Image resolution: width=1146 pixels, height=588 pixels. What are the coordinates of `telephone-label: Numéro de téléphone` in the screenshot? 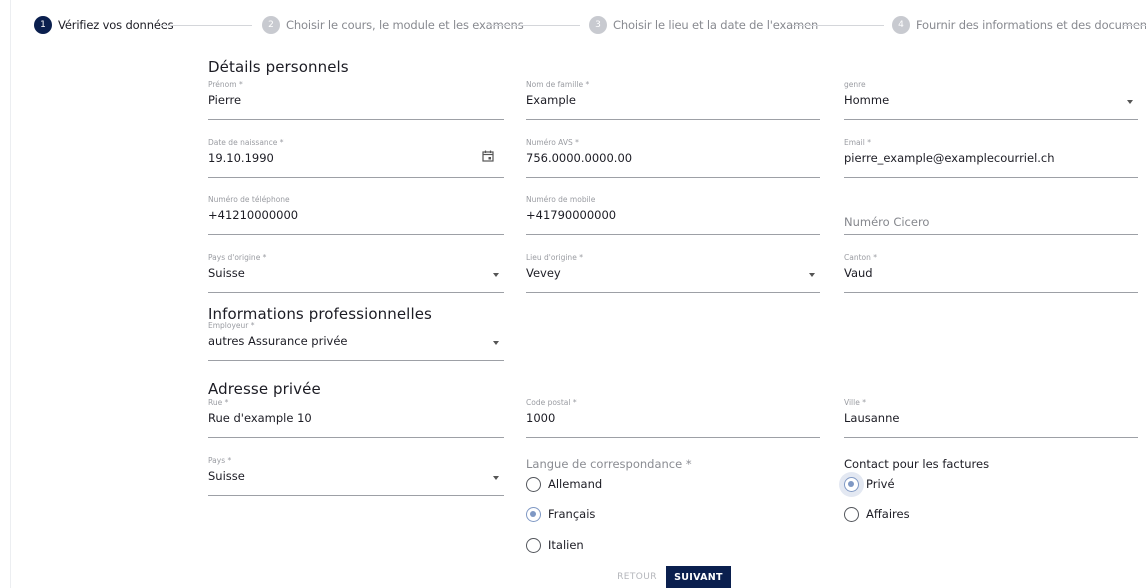 It's located at (249, 199).